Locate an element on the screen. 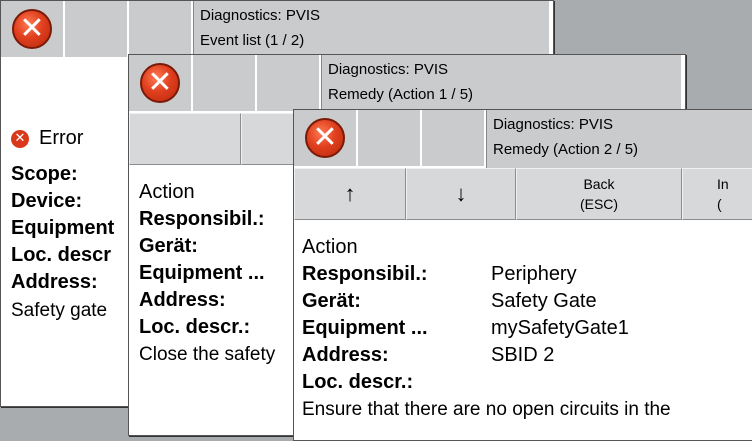 Image resolution: width=752 pixels, height=441 pixels. error-label: Error is located at coordinates (61, 138).